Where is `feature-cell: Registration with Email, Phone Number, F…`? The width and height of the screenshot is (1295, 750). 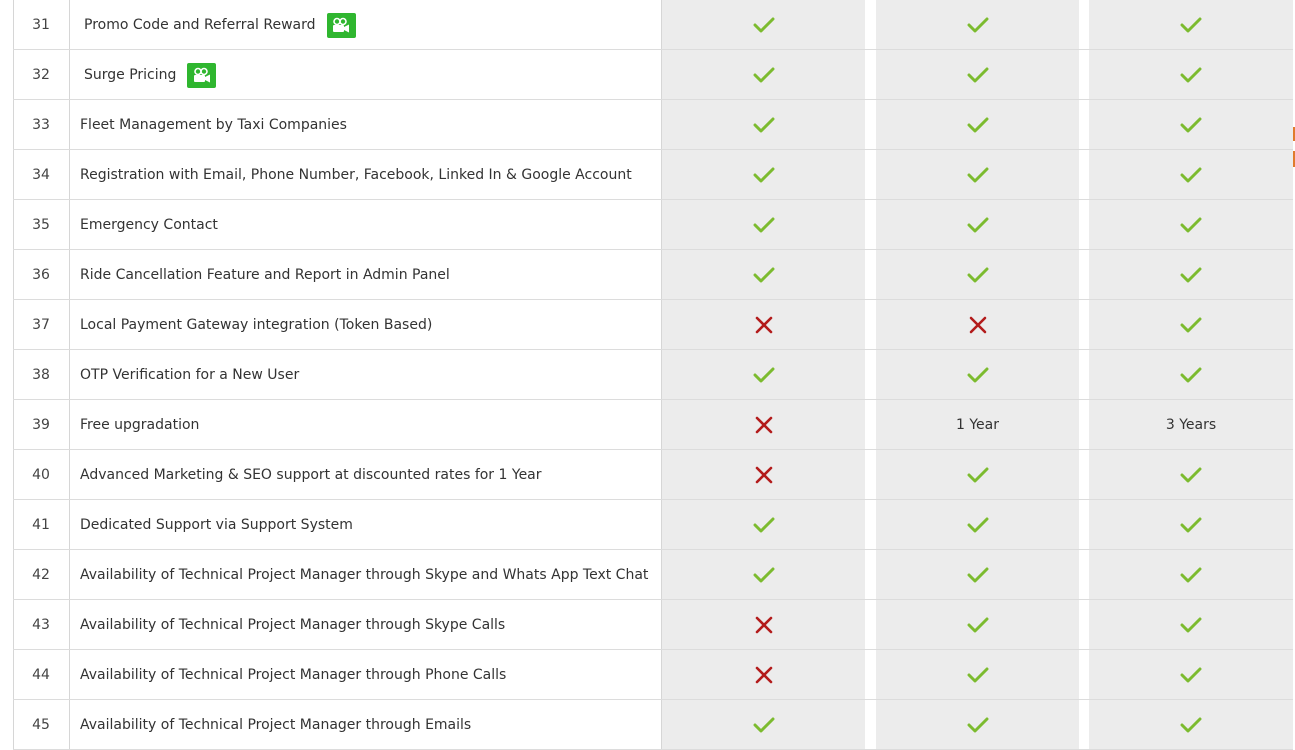
feature-cell: Registration with Email, Phone Number, F… is located at coordinates (356, 175).